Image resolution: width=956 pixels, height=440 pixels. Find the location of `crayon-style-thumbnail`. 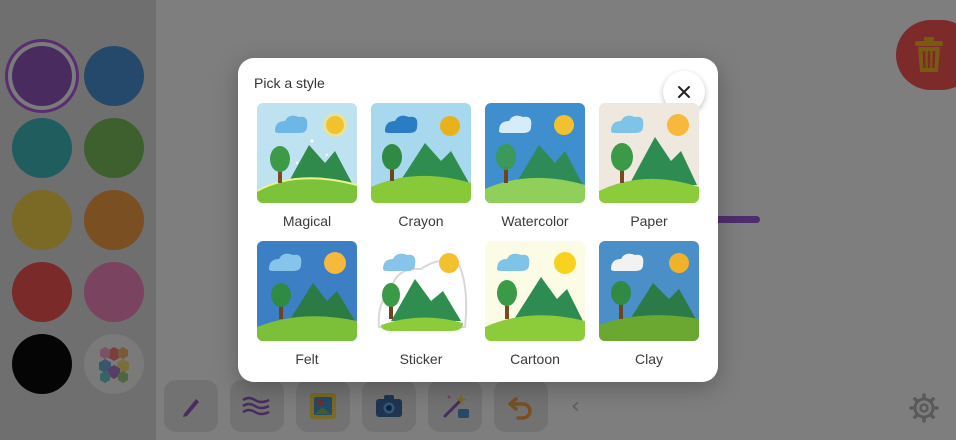

crayon-style-thumbnail is located at coordinates (421, 153).